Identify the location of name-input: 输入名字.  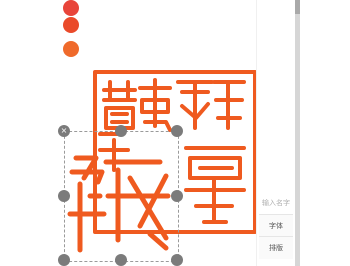
(276, 203).